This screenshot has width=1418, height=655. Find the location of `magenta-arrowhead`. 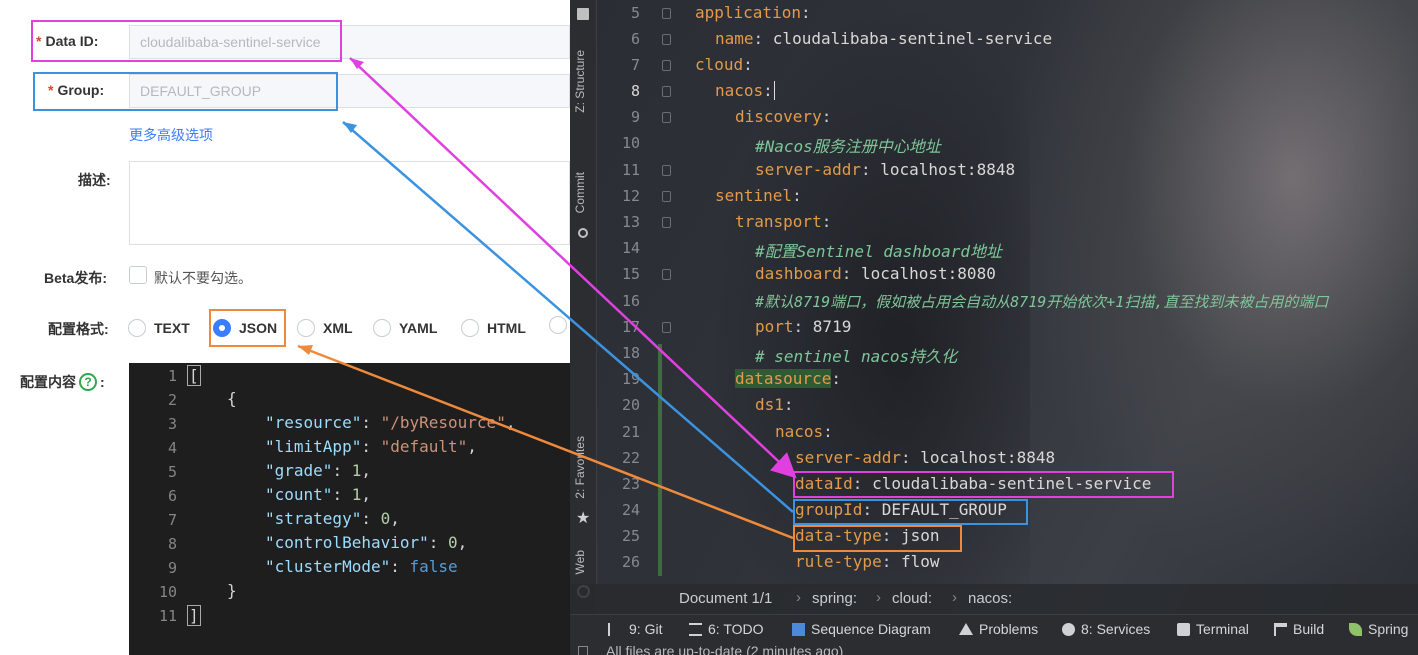

magenta-arrowhead is located at coordinates (357, 63).